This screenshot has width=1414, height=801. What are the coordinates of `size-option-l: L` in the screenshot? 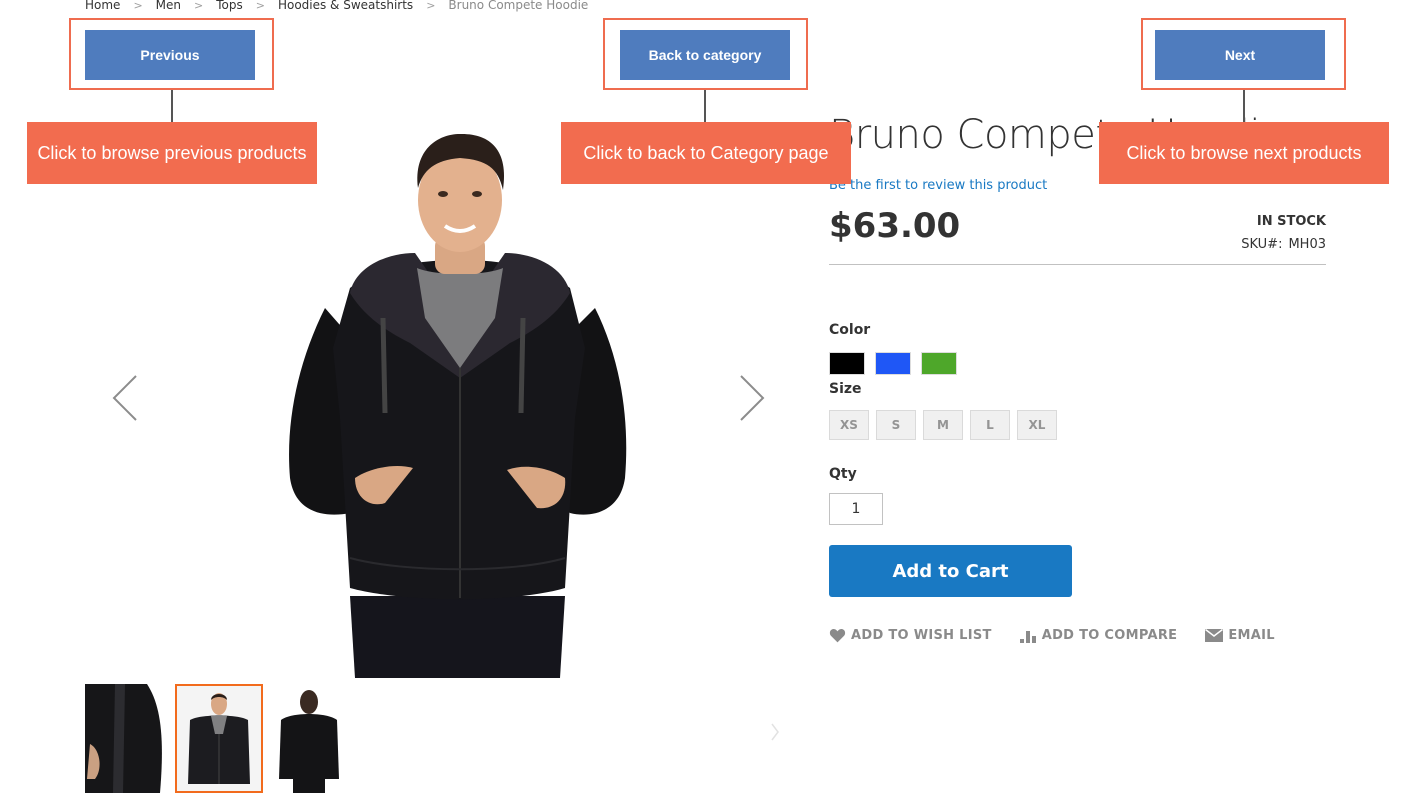 It's located at (990, 425).